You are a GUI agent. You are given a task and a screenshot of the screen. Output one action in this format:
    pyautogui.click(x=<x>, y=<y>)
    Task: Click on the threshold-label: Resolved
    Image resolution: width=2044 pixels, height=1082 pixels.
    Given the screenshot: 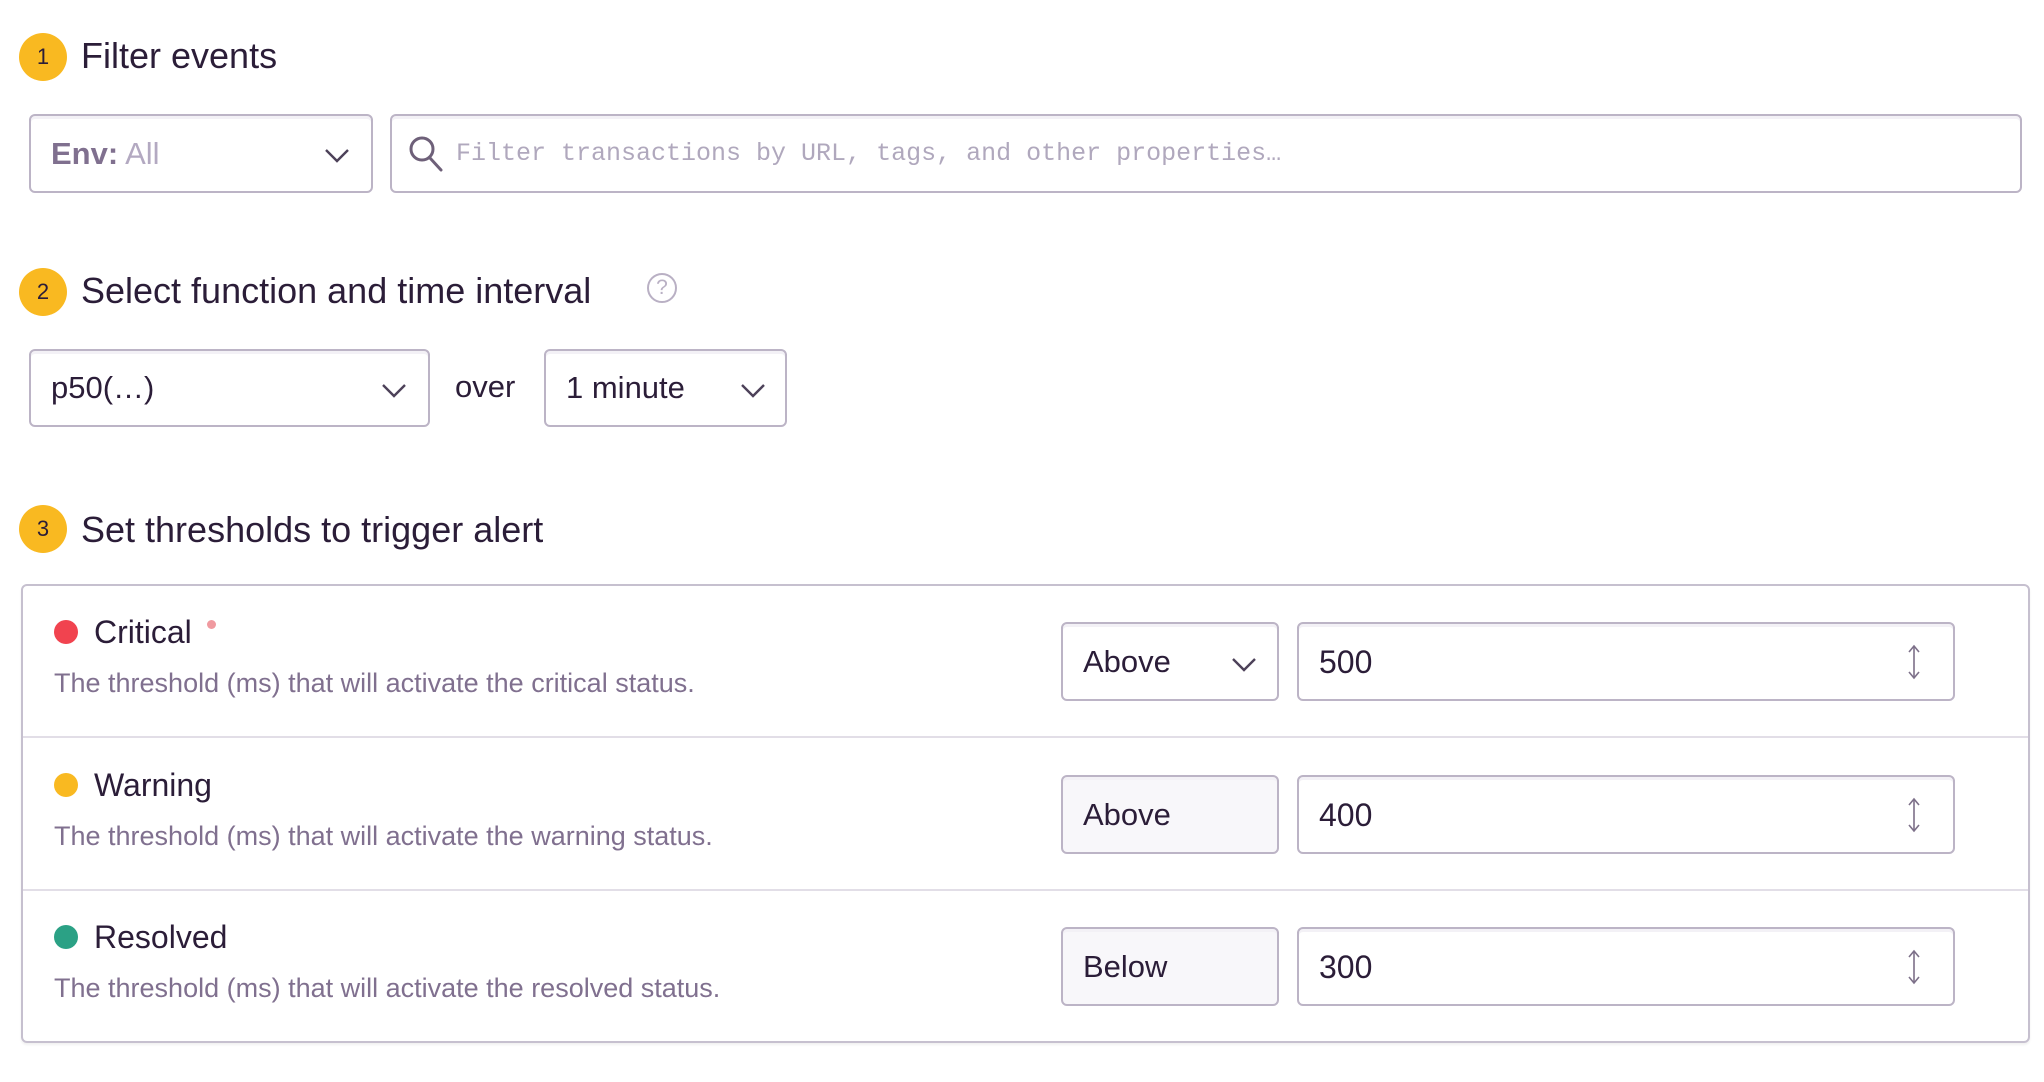 What is the action you would take?
    pyautogui.click(x=161, y=937)
    